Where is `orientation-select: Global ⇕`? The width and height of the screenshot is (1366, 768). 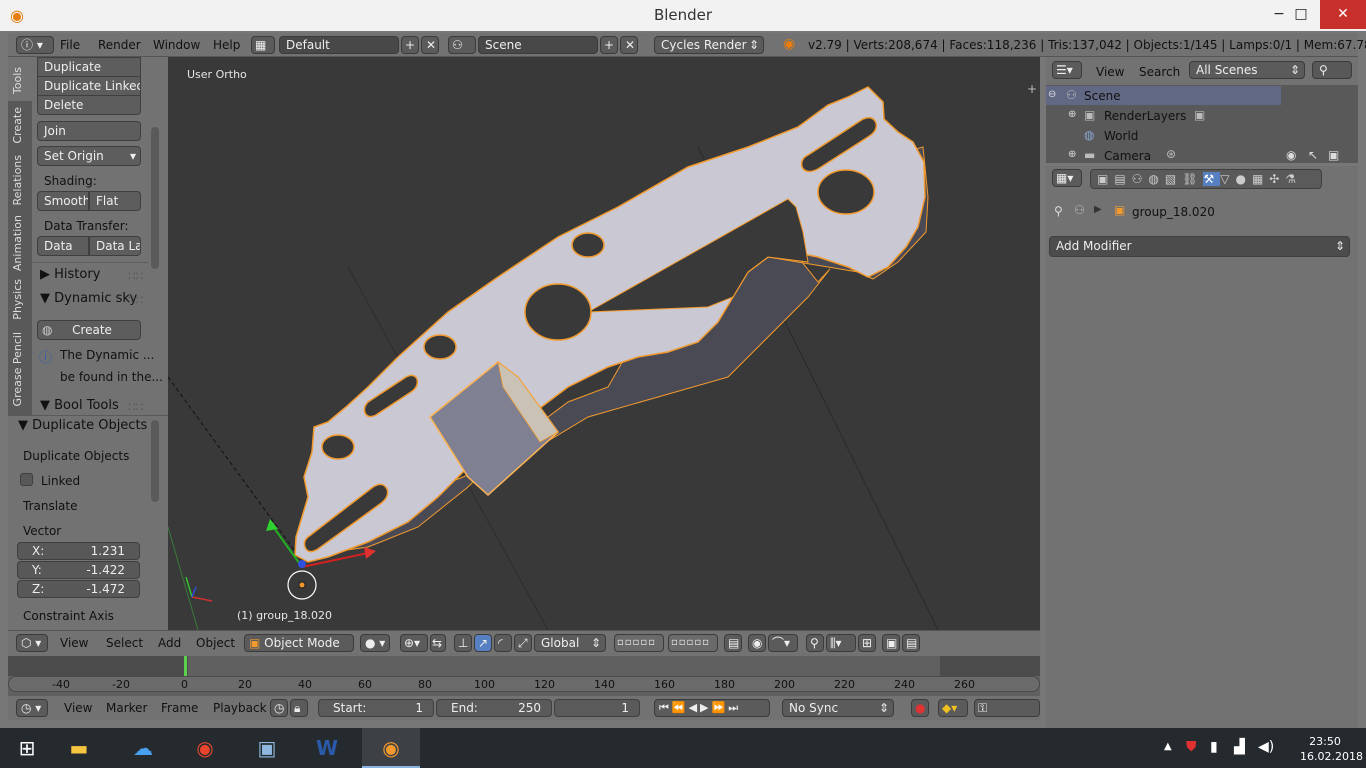 orientation-select: Global ⇕ is located at coordinates (570, 643).